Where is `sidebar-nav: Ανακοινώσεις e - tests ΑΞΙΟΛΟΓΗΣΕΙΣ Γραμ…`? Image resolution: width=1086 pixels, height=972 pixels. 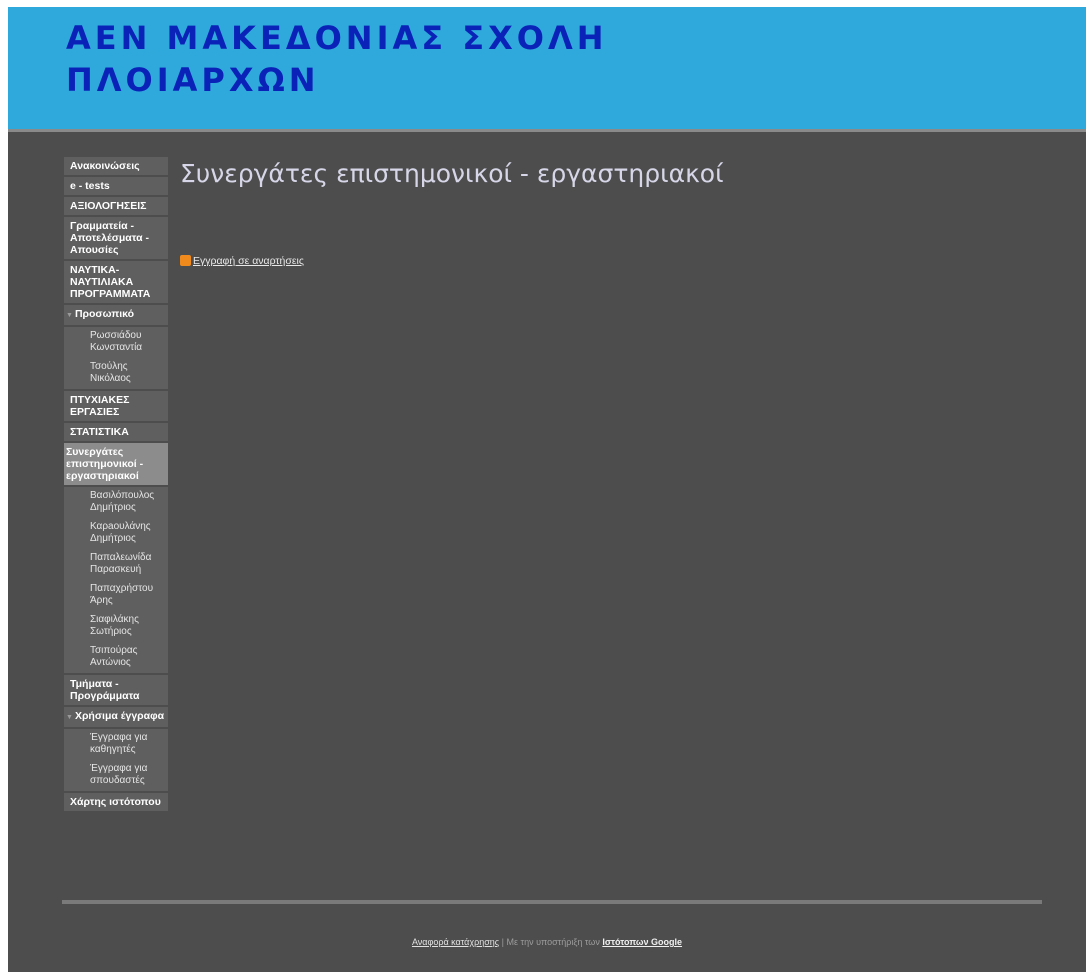 sidebar-nav: Ανακοινώσεις e - tests ΑΞΙΟΛΟΓΗΣΕΙΣ Γραμ… is located at coordinates (116, 485).